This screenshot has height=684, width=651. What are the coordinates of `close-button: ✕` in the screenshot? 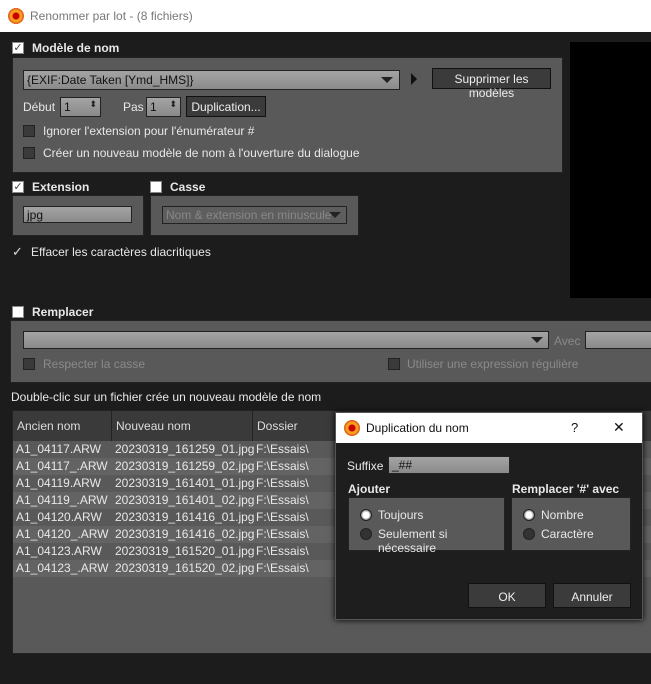 It's located at (619, 427).